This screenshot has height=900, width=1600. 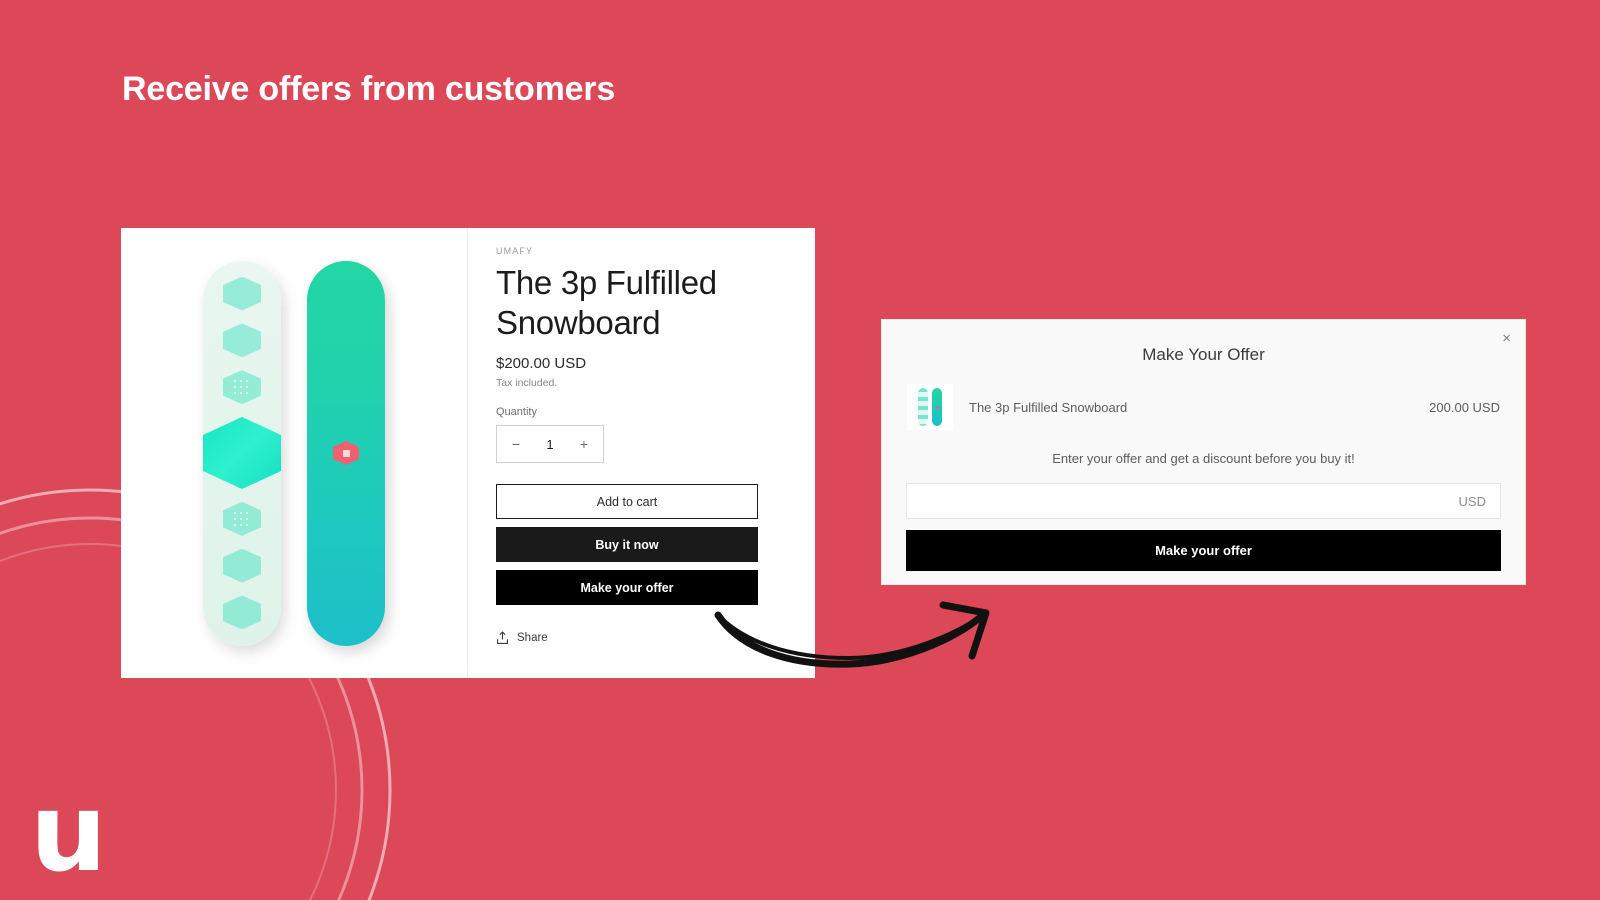 I want to click on product-vendor: UMAFY, so click(x=514, y=251).